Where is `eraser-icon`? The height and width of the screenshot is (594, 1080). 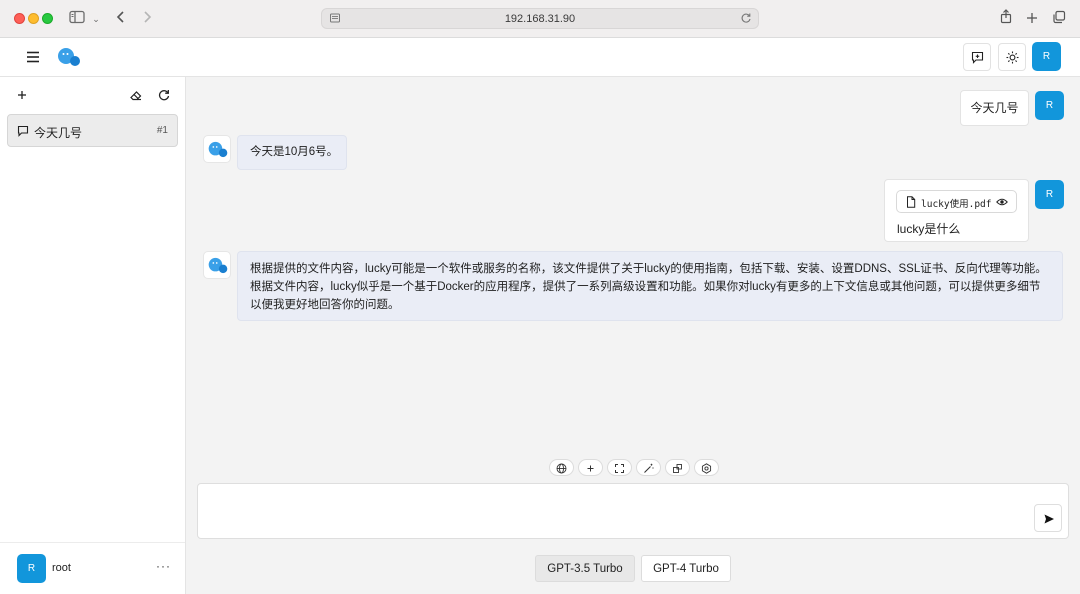 eraser-icon is located at coordinates (136, 95).